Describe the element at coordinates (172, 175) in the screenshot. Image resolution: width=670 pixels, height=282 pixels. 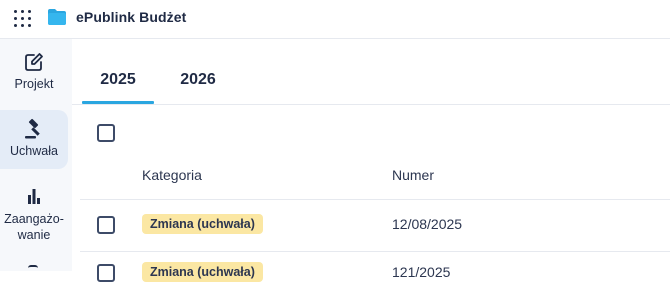
I see `column-header-kategoria: Kategoria` at that location.